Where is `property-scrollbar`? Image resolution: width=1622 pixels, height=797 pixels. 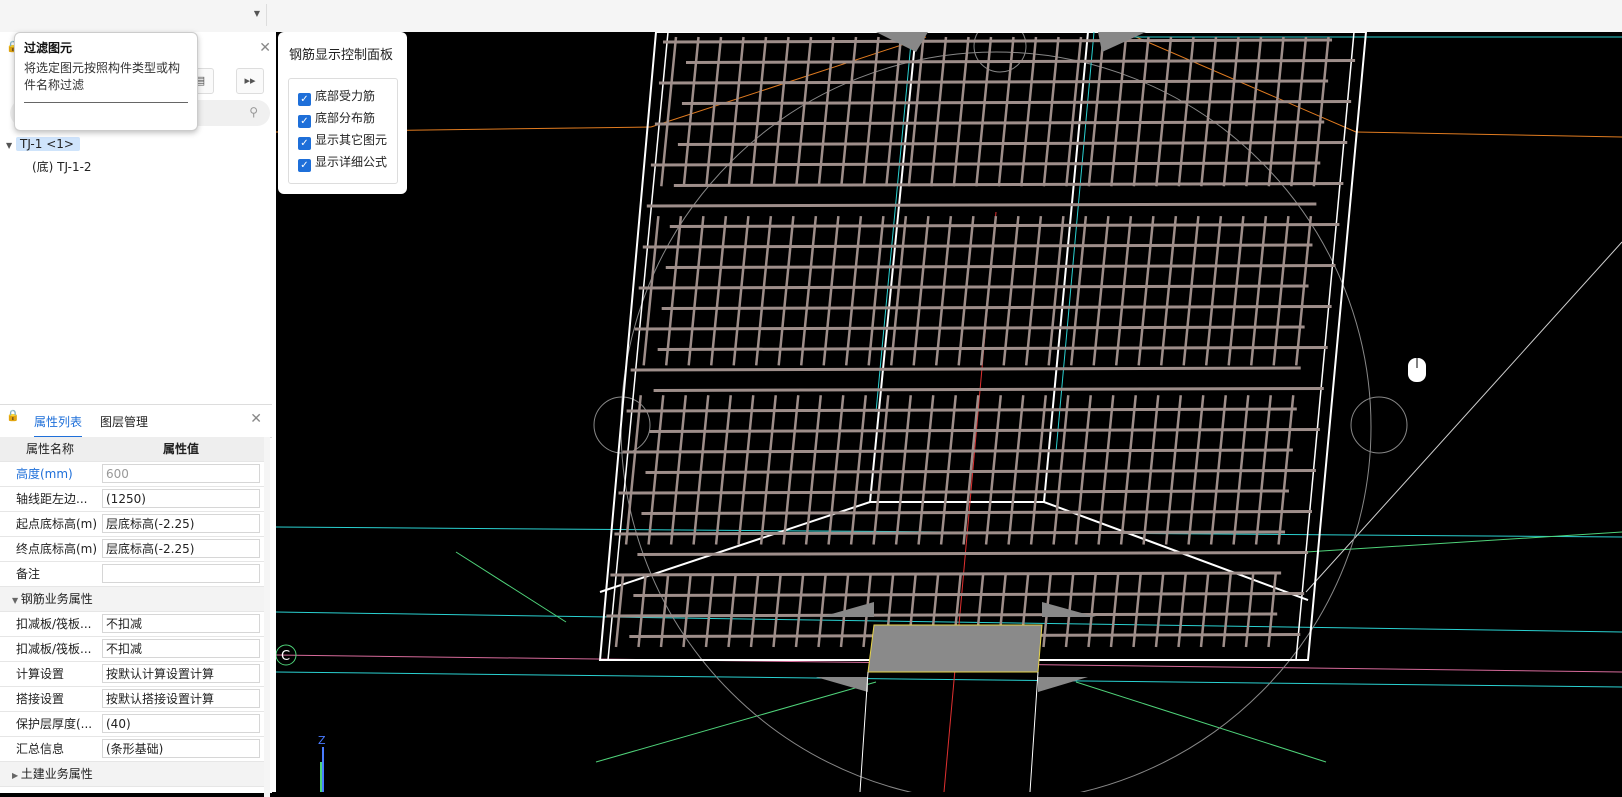
property-scrollbar is located at coordinates (267, 617).